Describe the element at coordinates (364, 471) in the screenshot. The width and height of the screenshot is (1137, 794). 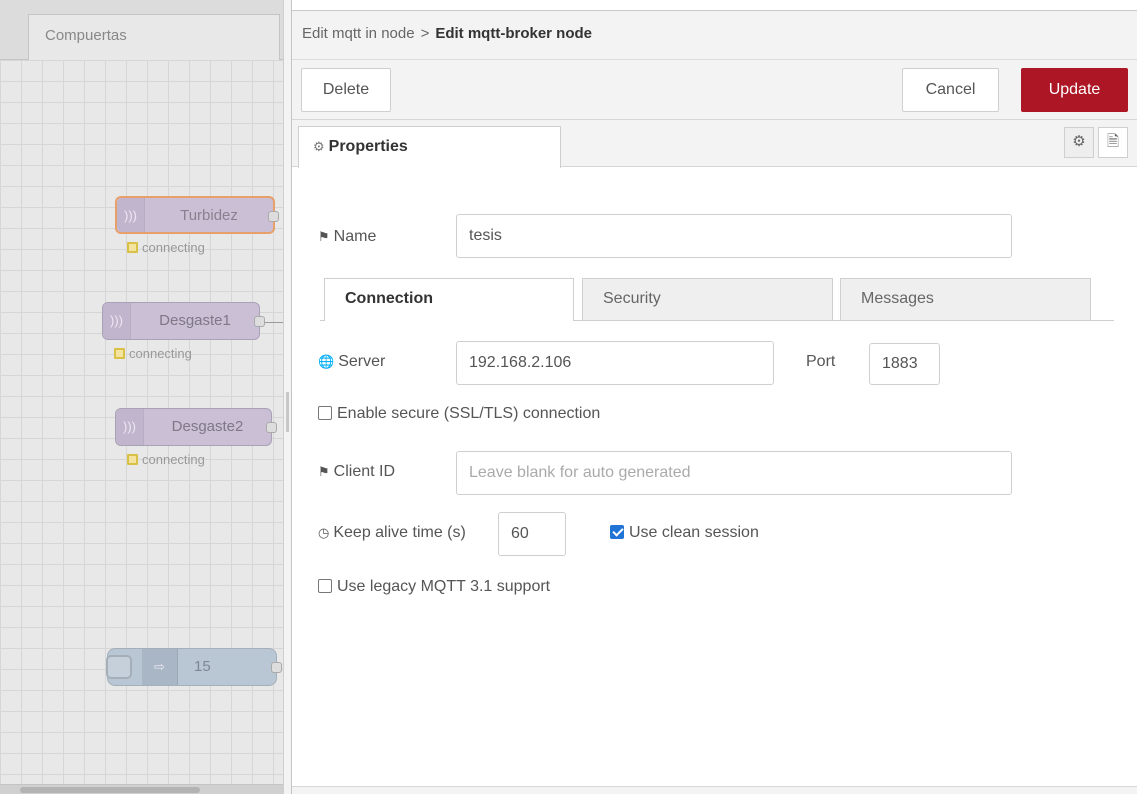
I see `client-id-label-text: Client ID` at that location.